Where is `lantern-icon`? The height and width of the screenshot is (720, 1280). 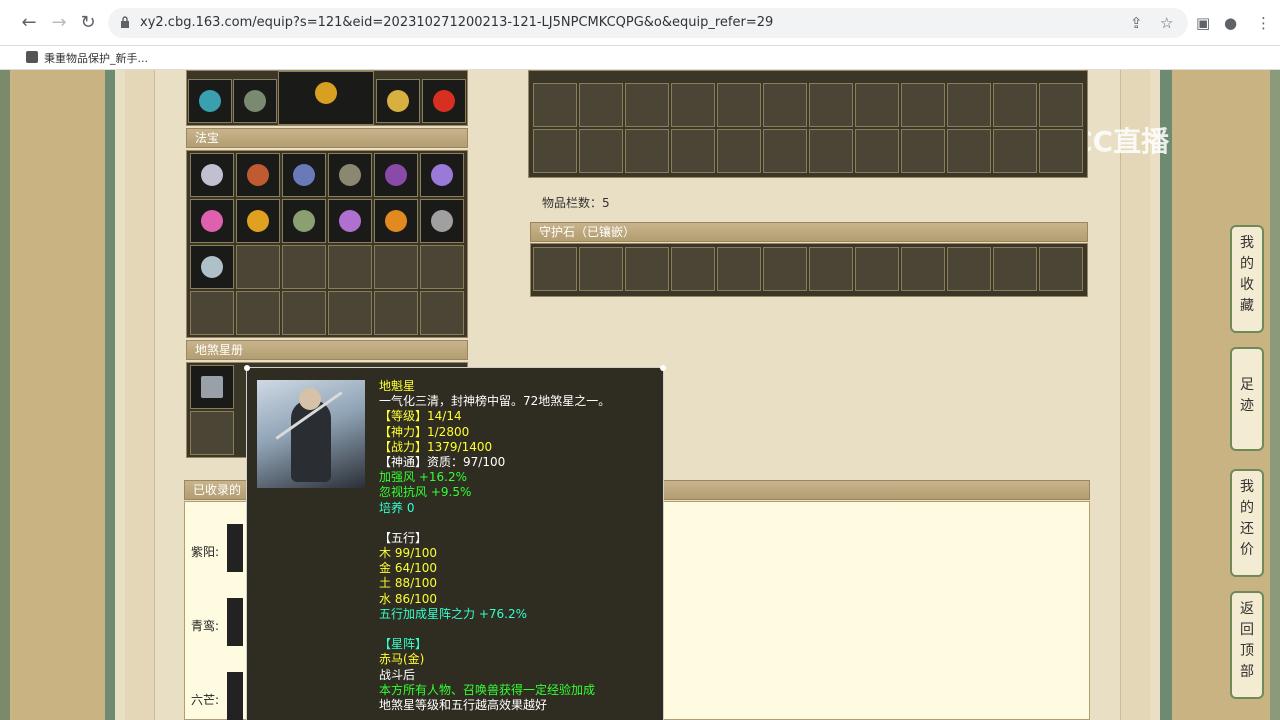 lantern-icon is located at coordinates (212, 221).